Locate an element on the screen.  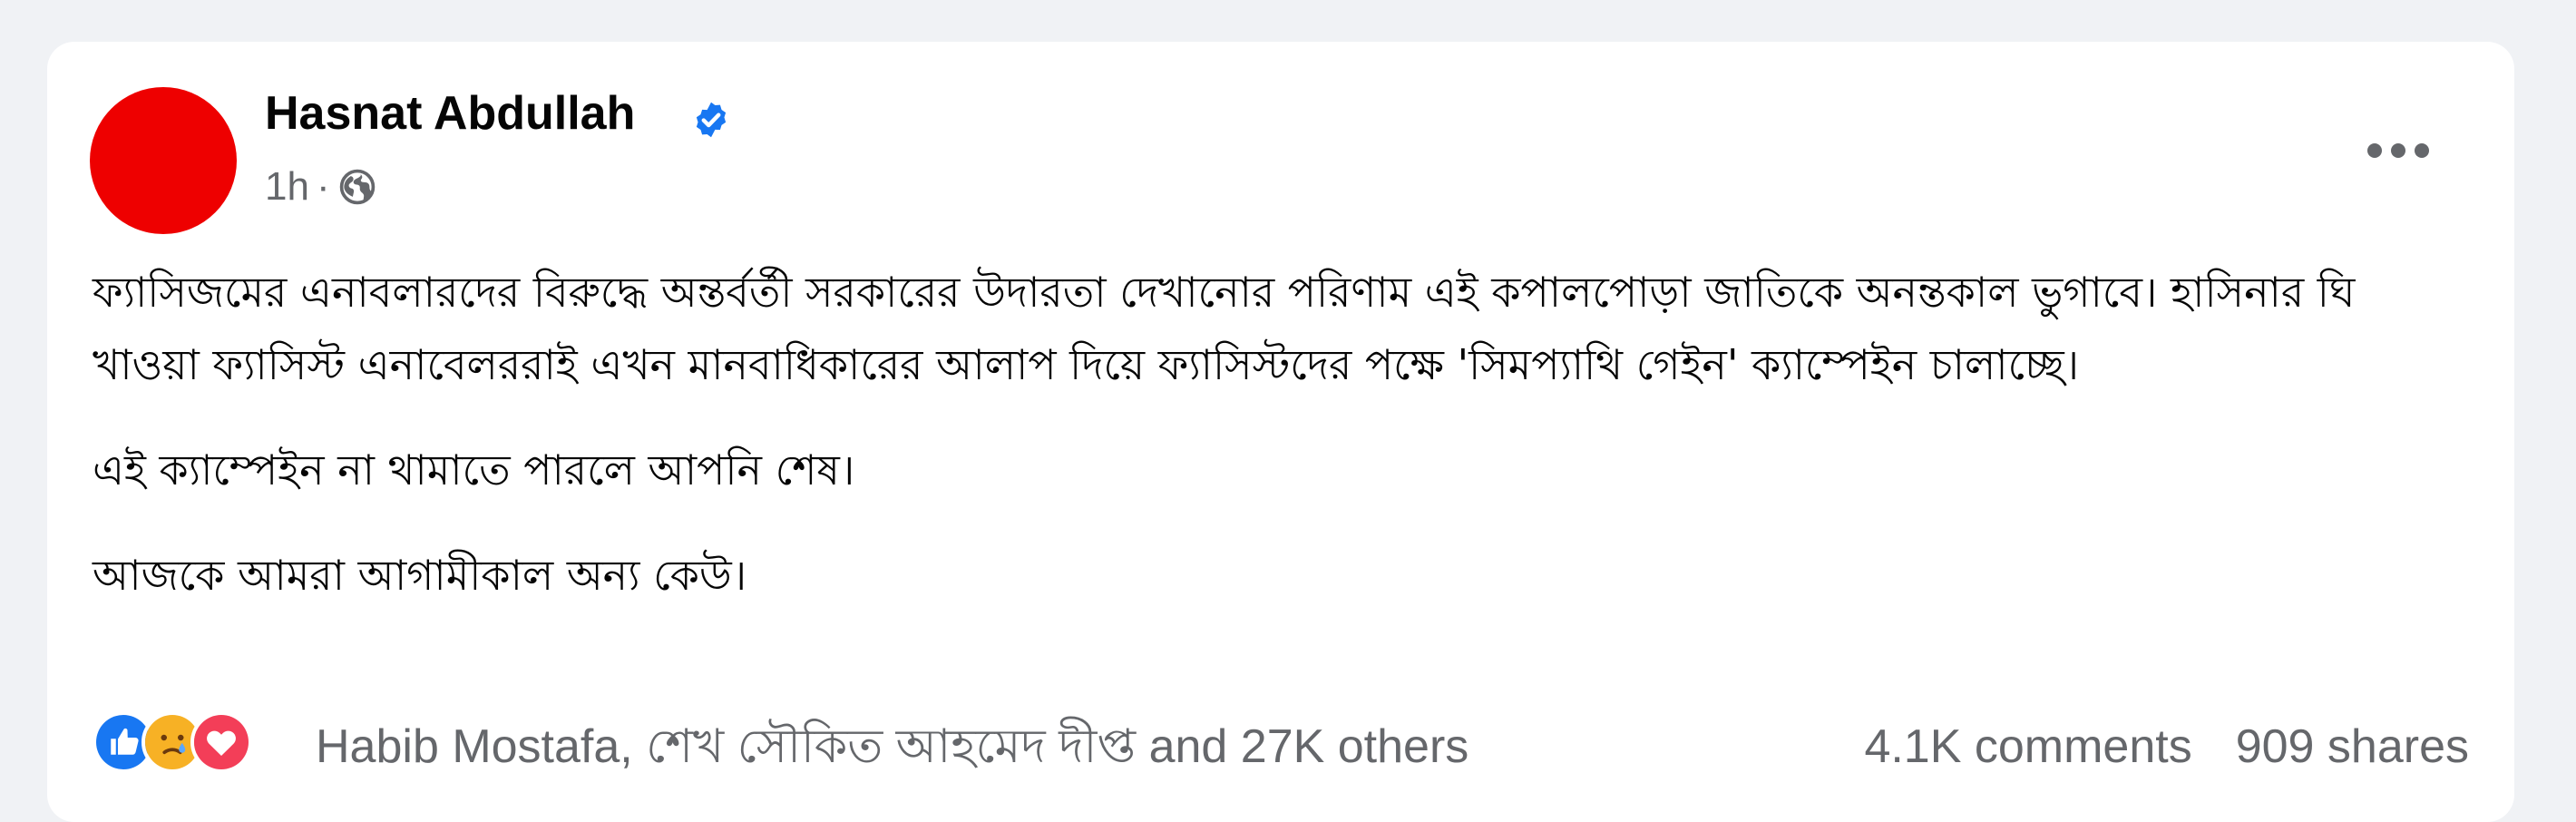
shares-count: 909 shares is located at coordinates (2352, 747).